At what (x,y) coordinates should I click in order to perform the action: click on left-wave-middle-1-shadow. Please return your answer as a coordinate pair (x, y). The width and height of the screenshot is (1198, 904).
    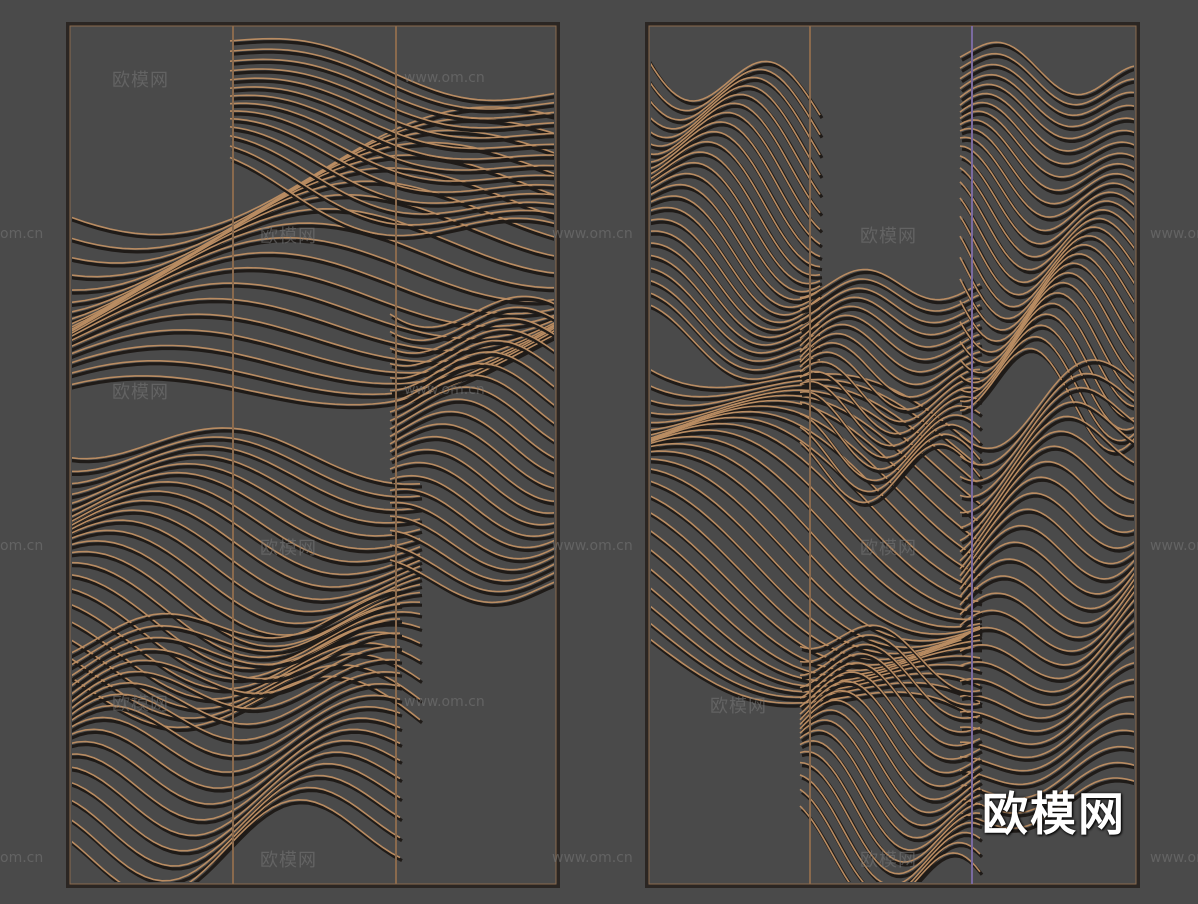
    Looking at the image, I should click on (247, 470).